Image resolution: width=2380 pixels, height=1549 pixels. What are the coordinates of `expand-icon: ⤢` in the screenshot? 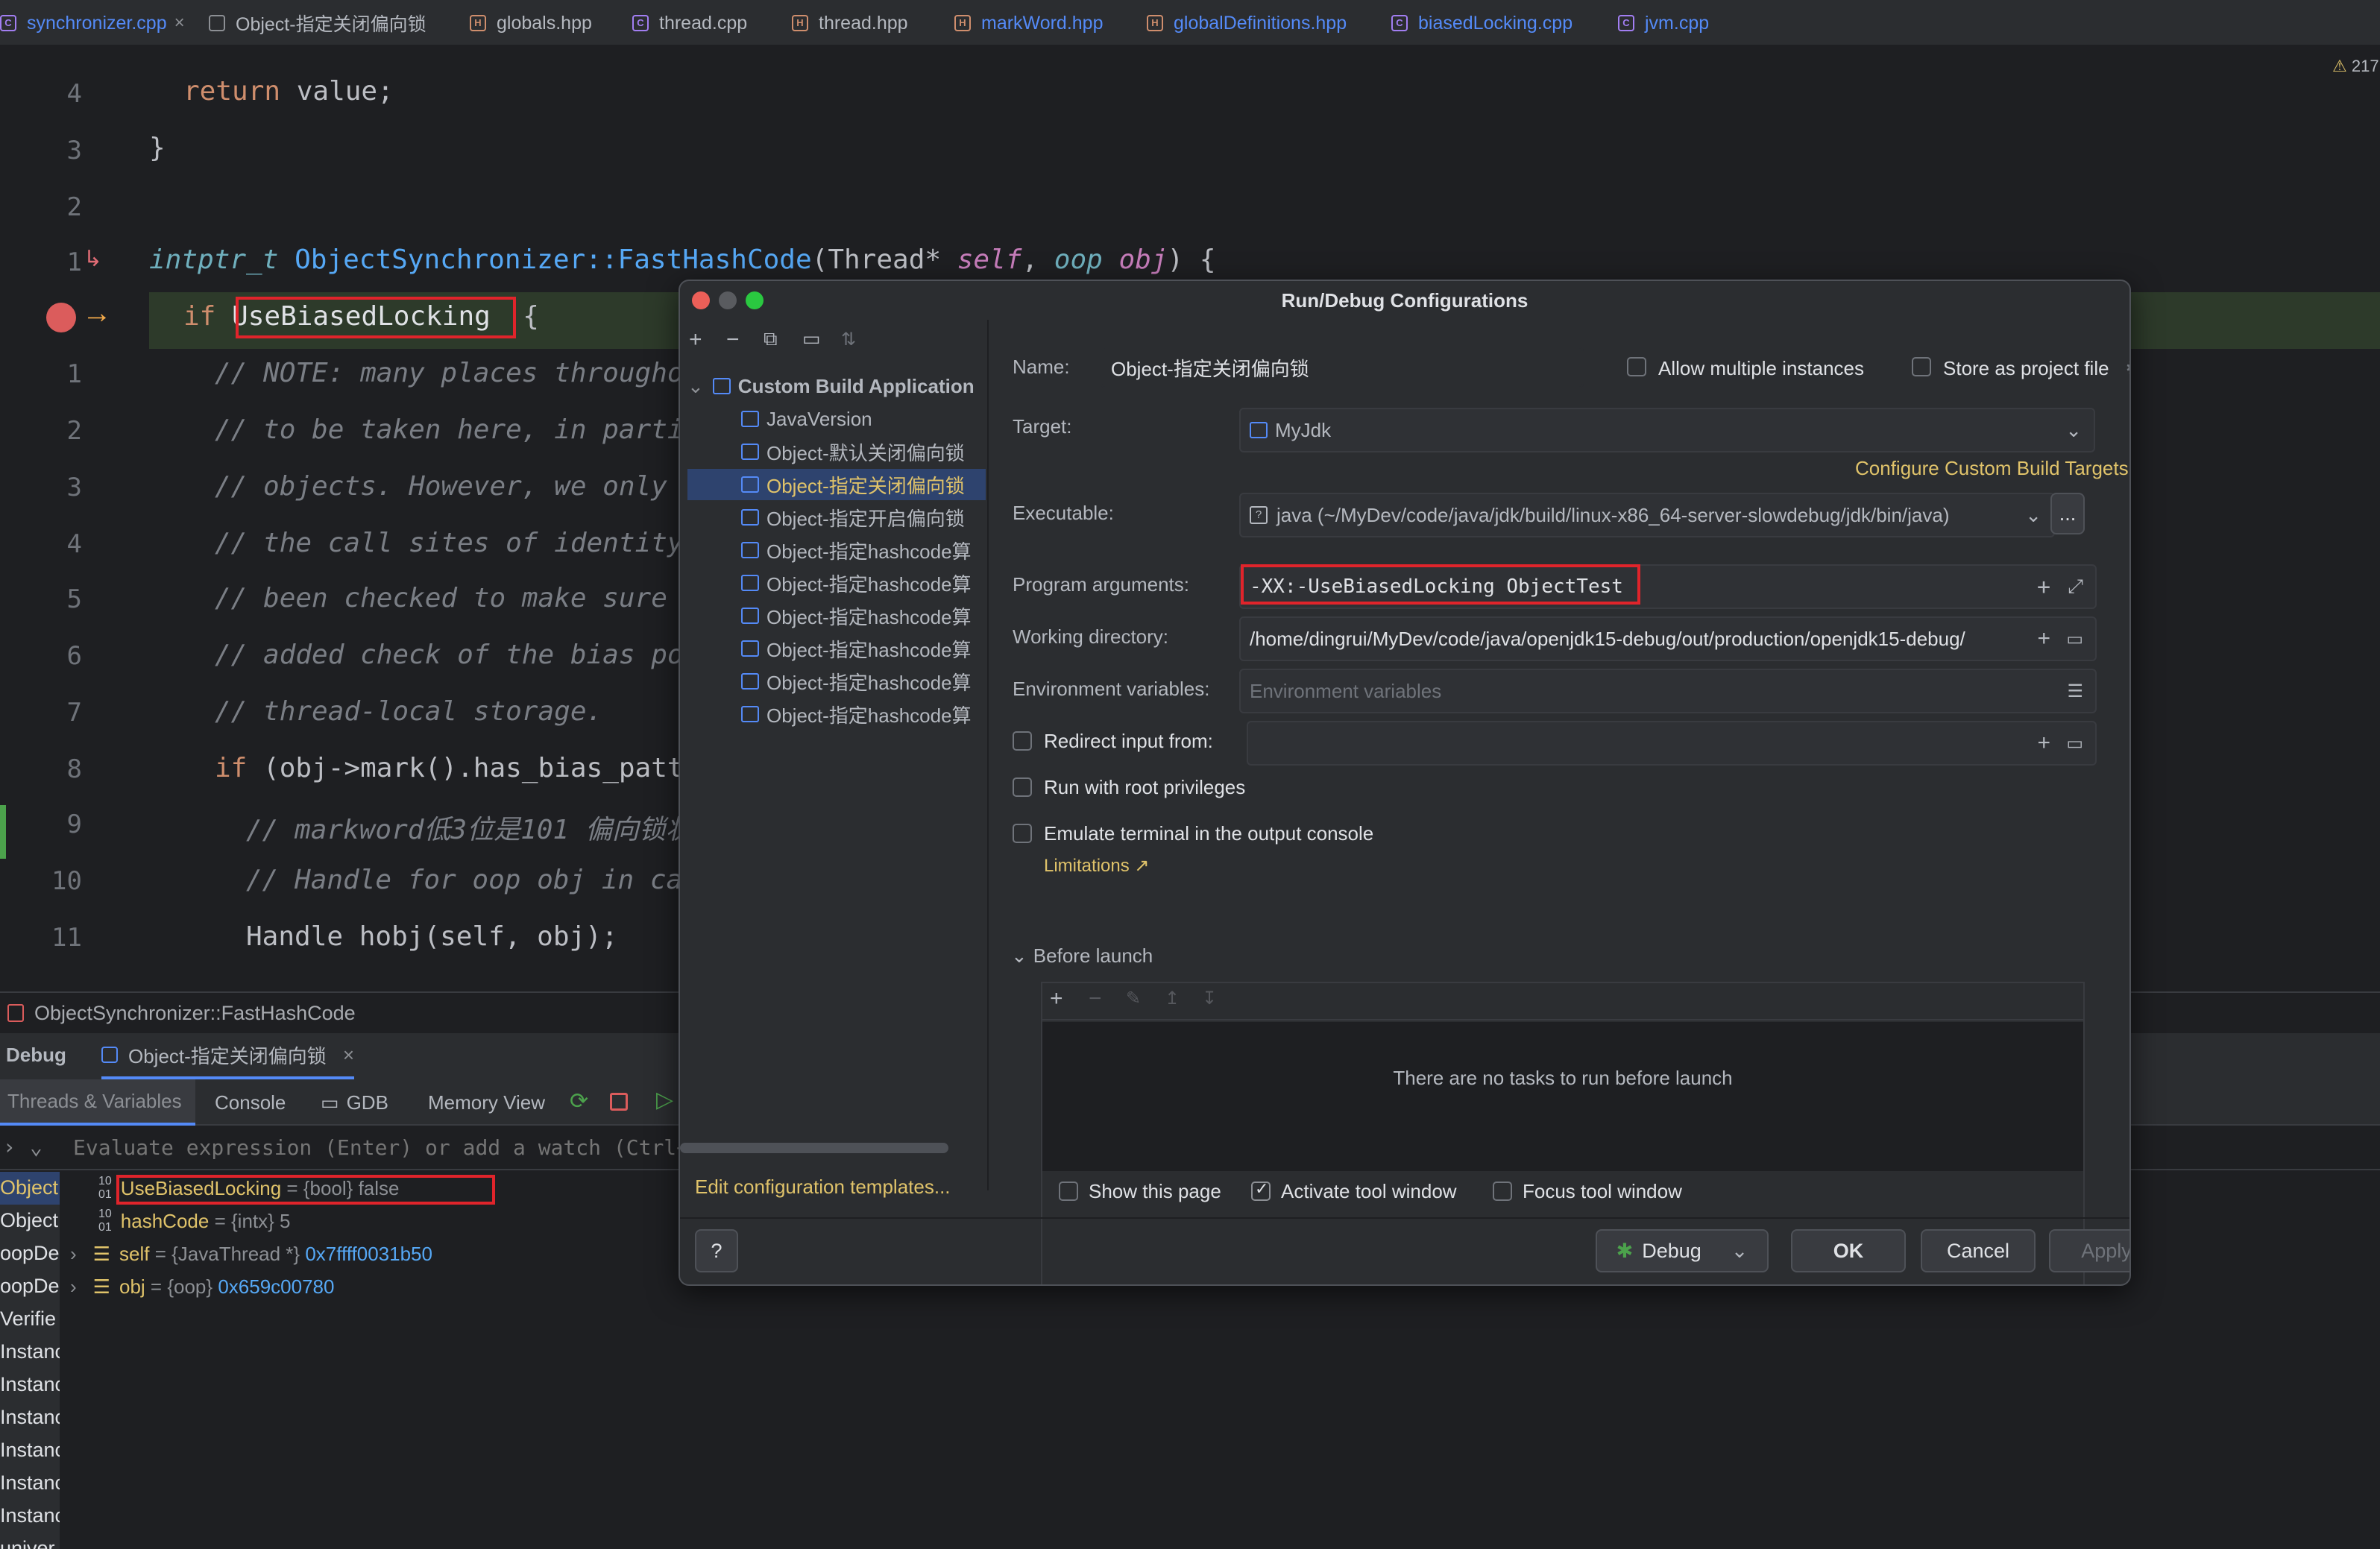 It's located at (2075, 587).